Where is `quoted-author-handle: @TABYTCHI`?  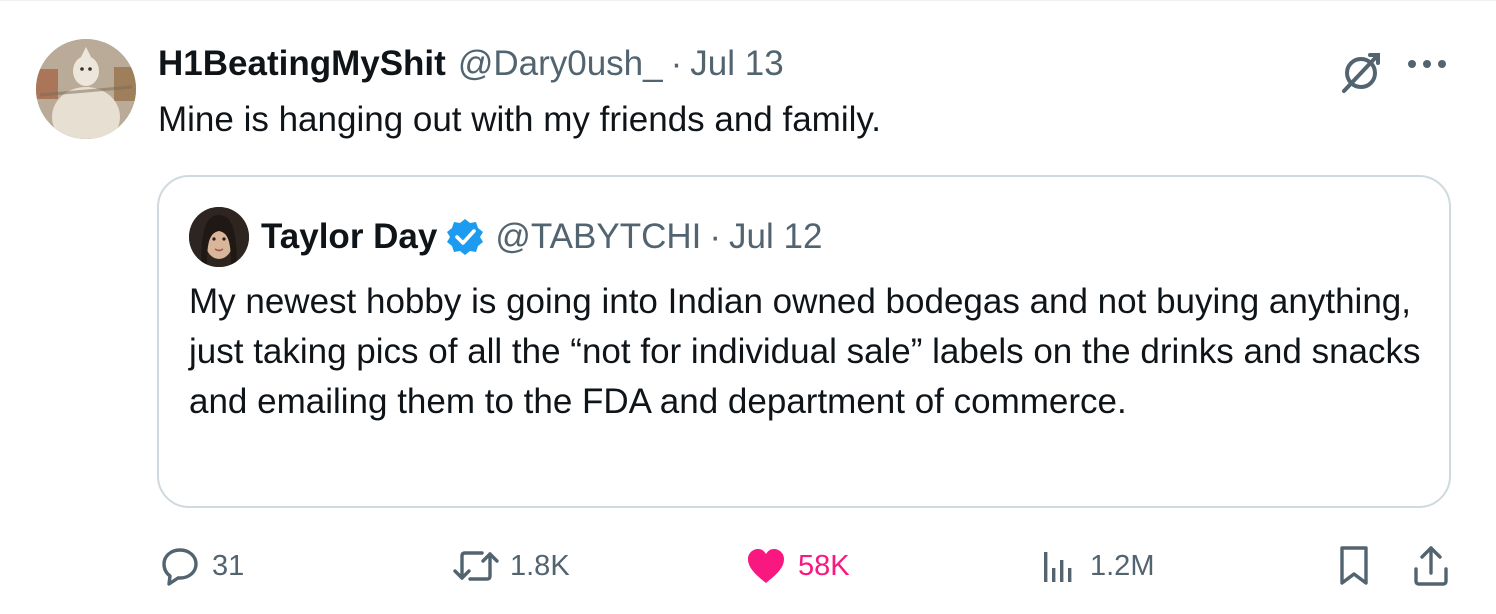 quoted-author-handle: @TABYTCHI is located at coordinates (598, 237).